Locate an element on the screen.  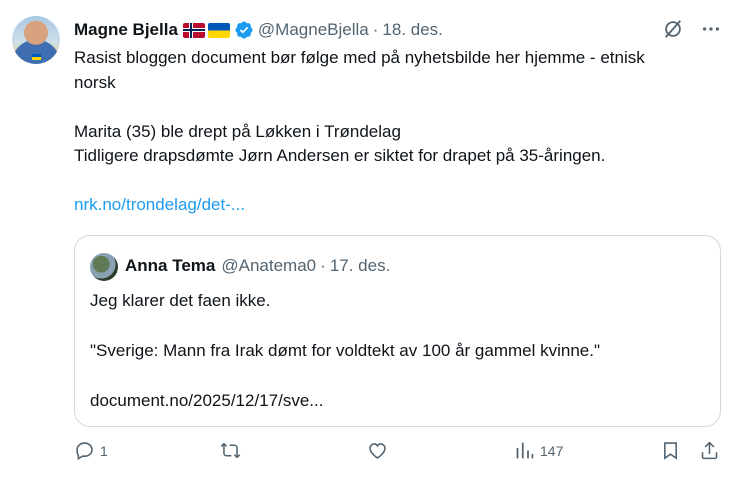
like-button is located at coordinates (380, 450).